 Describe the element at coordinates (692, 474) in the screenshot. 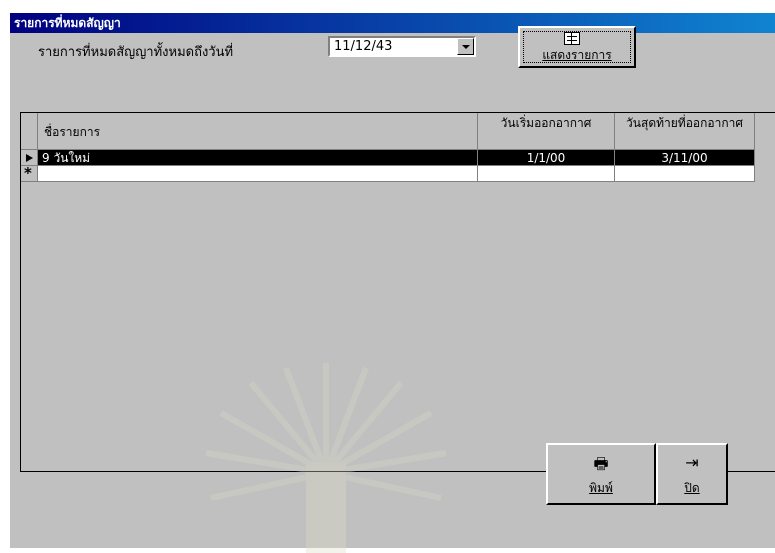

I see `close-button: ⇥ ปิด` at that location.